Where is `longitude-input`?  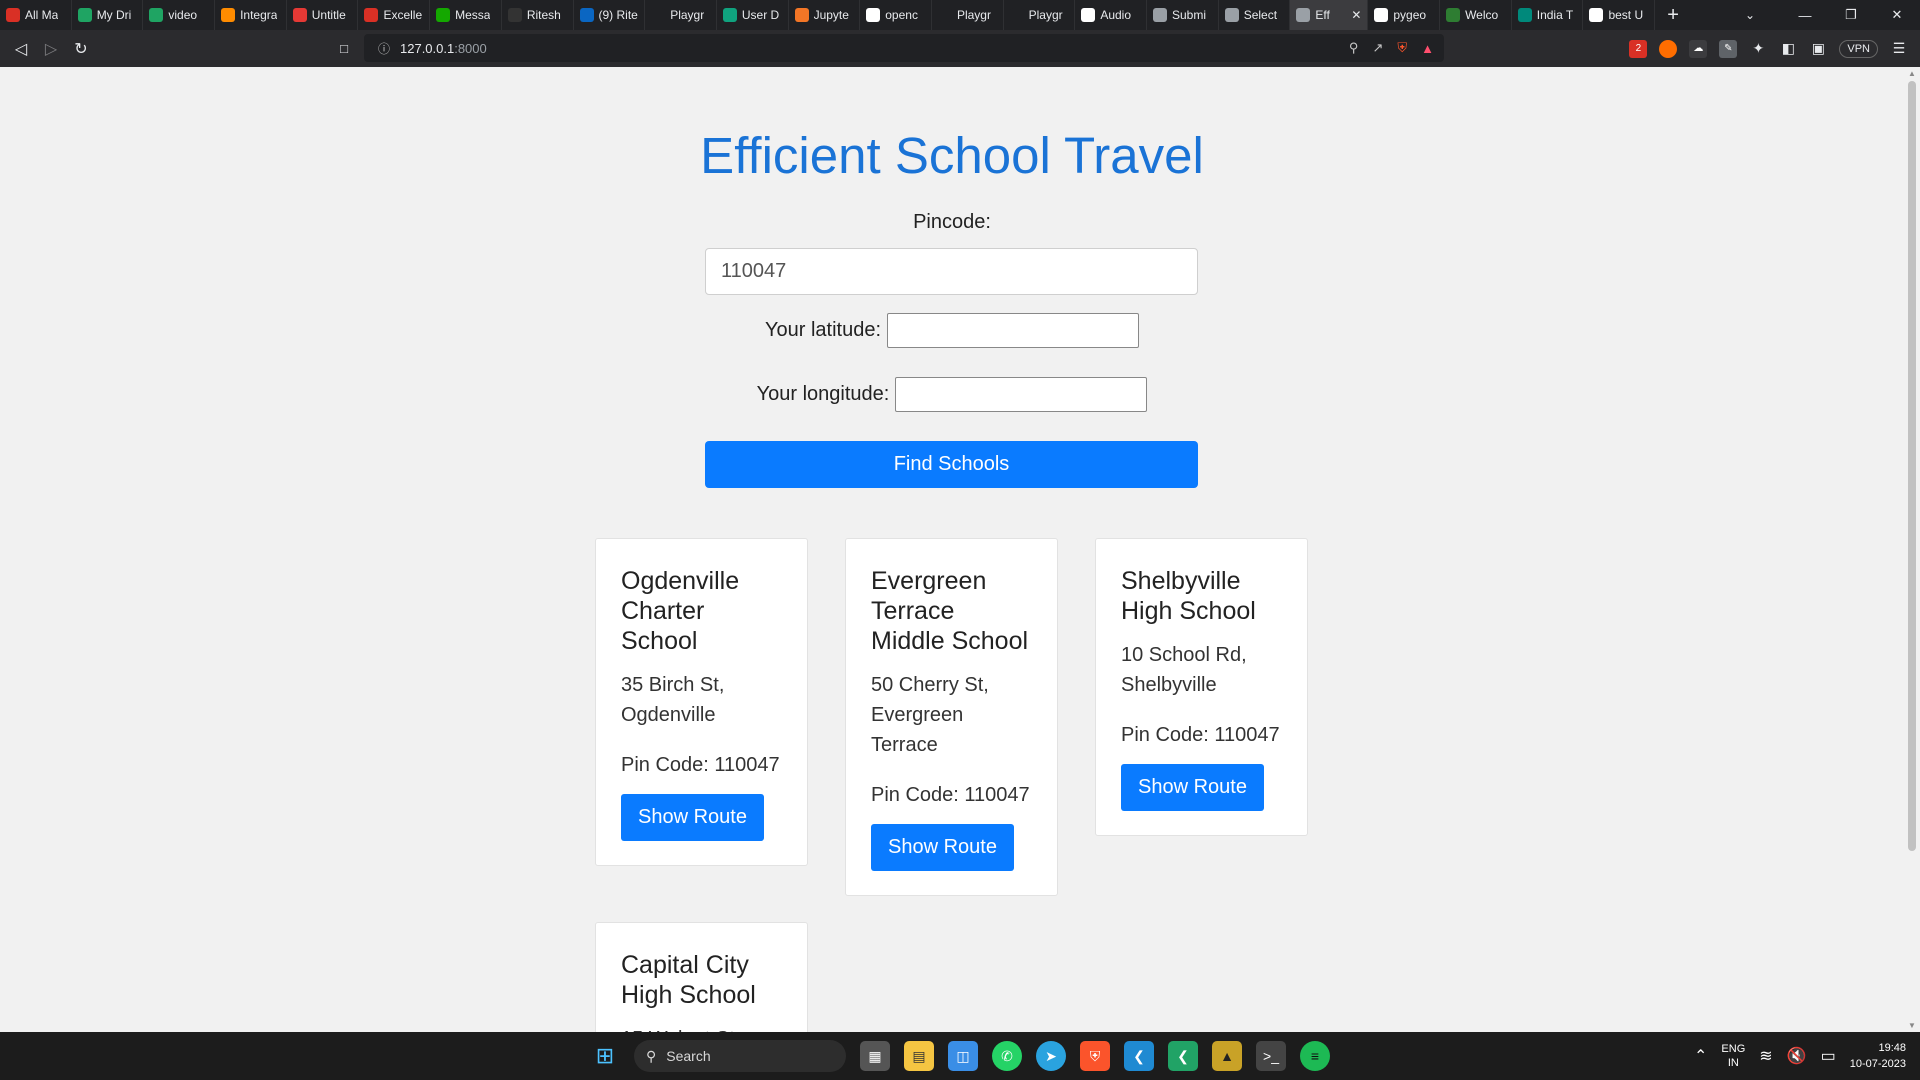
longitude-input is located at coordinates (1021, 394).